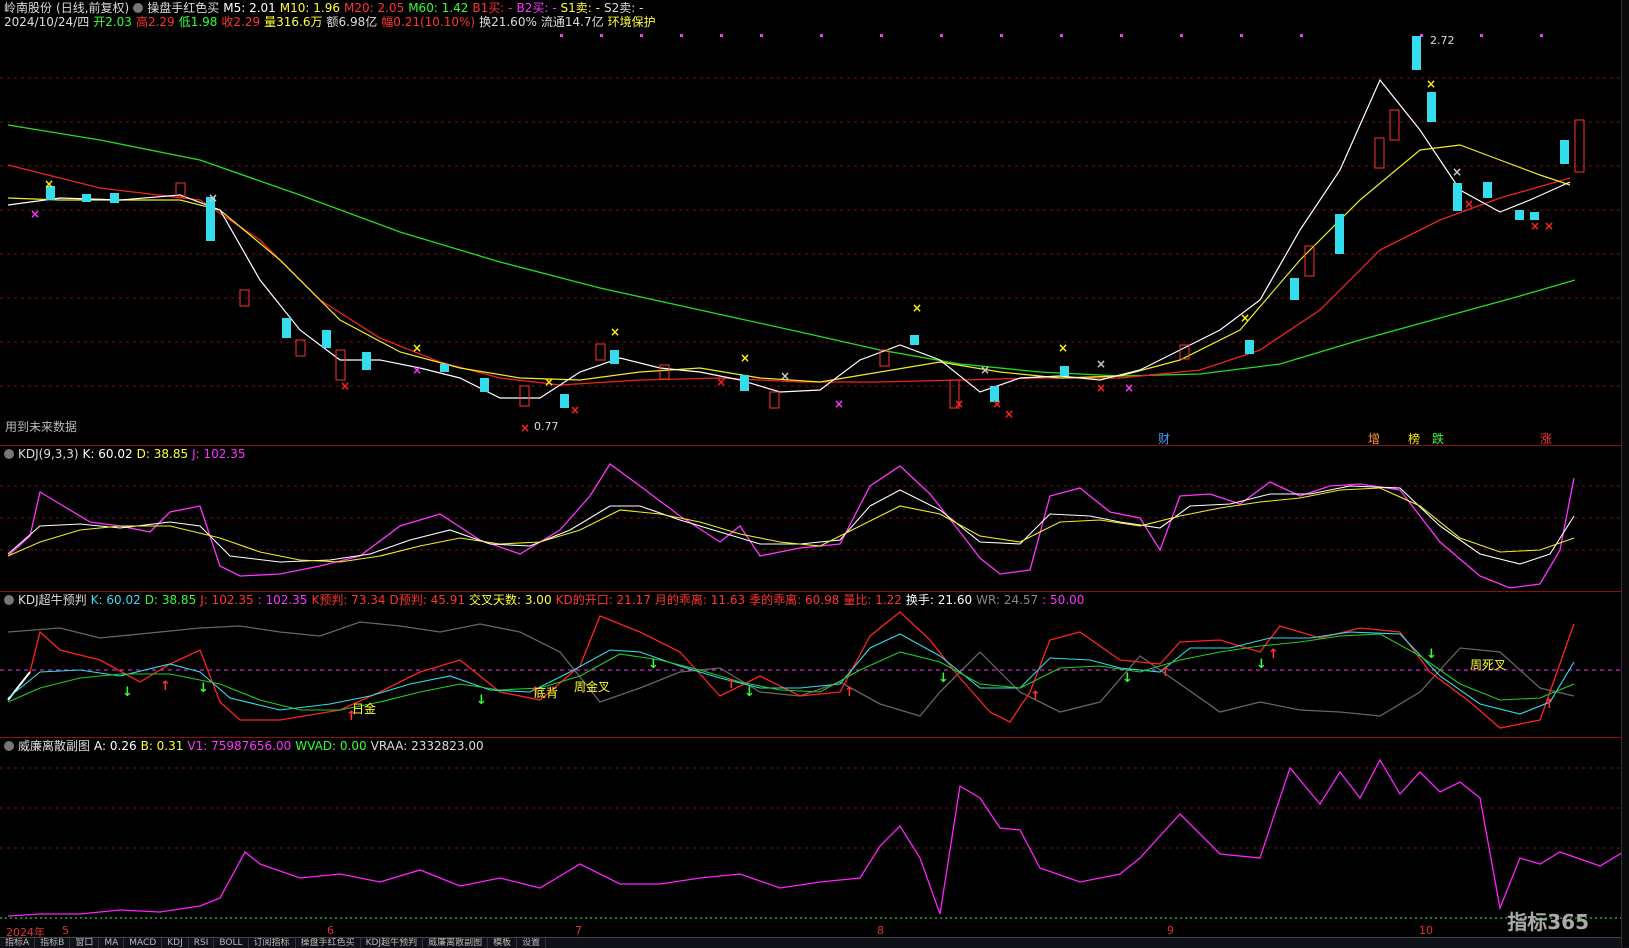 Image resolution: width=1629 pixels, height=948 pixels. What do you see at coordinates (546, 693) in the screenshot?
I see `label-dibei: 底背` at bounding box center [546, 693].